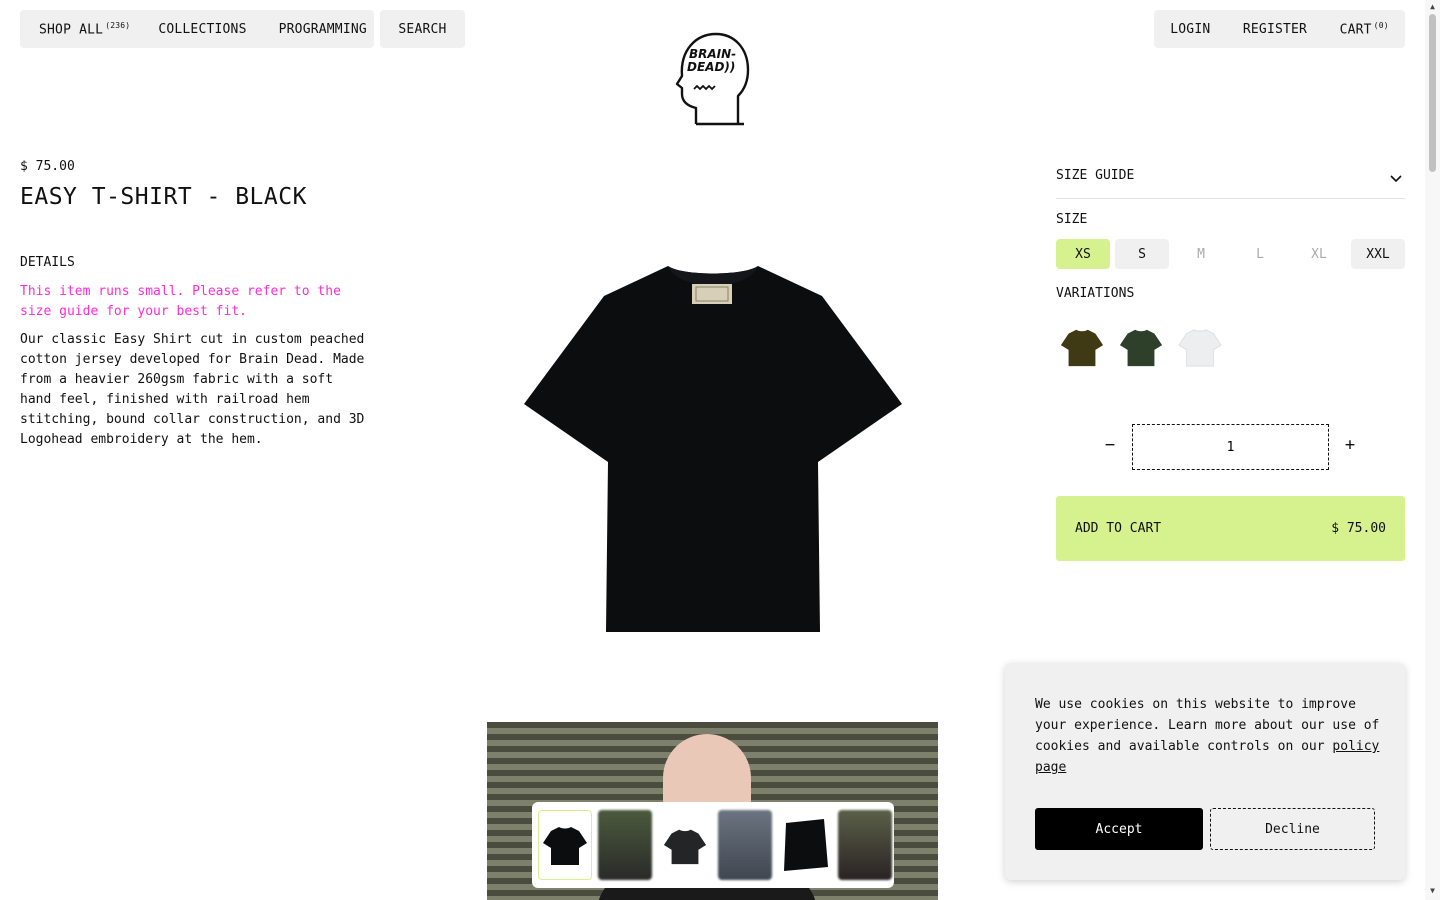  I want to click on size-option-m: M, so click(1201, 254).